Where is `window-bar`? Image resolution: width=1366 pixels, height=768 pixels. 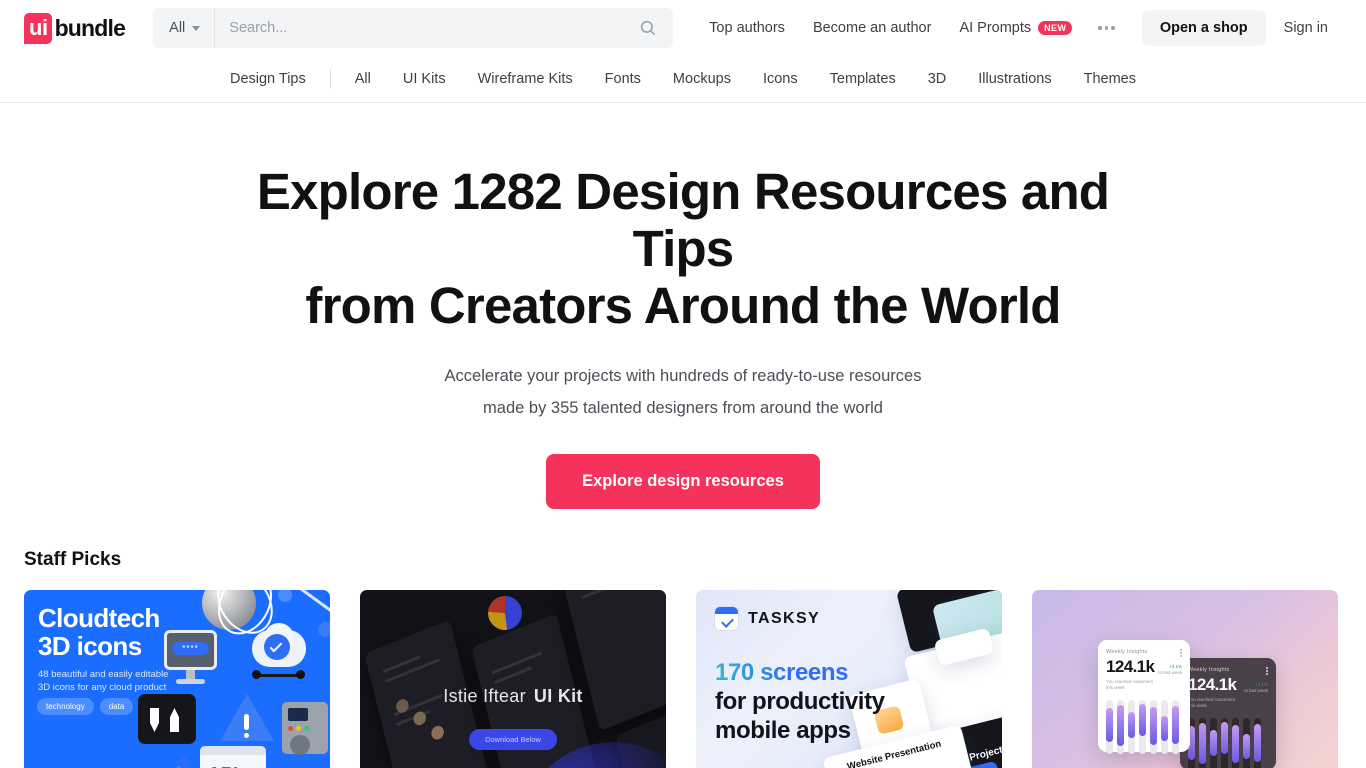
window-bar is located at coordinates (233, 750).